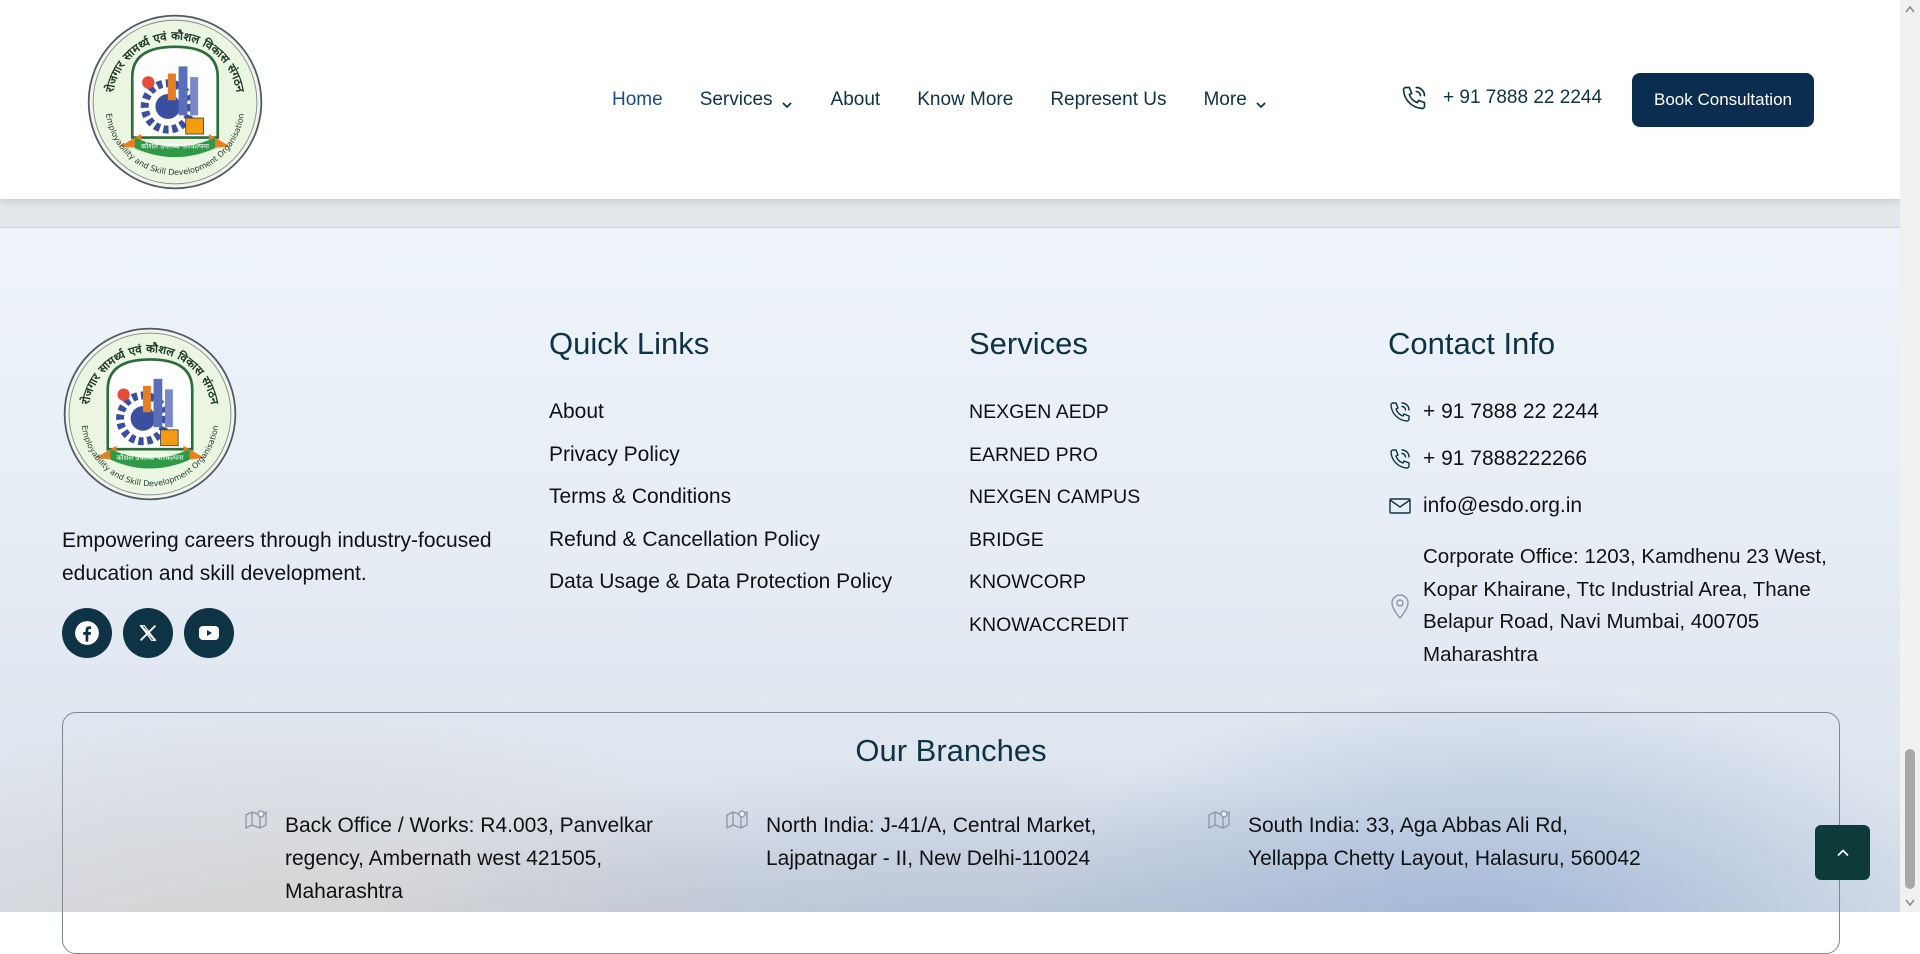  Describe the element at coordinates (1618, 506) in the screenshot. I see `contact-email: info@esdo.org.in` at that location.